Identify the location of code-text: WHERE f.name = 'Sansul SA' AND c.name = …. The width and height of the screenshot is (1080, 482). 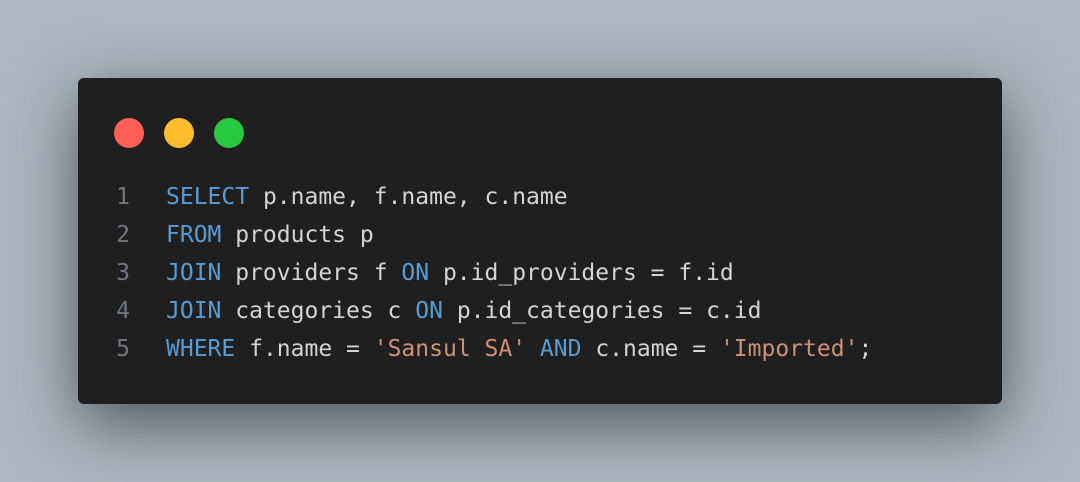
(519, 349).